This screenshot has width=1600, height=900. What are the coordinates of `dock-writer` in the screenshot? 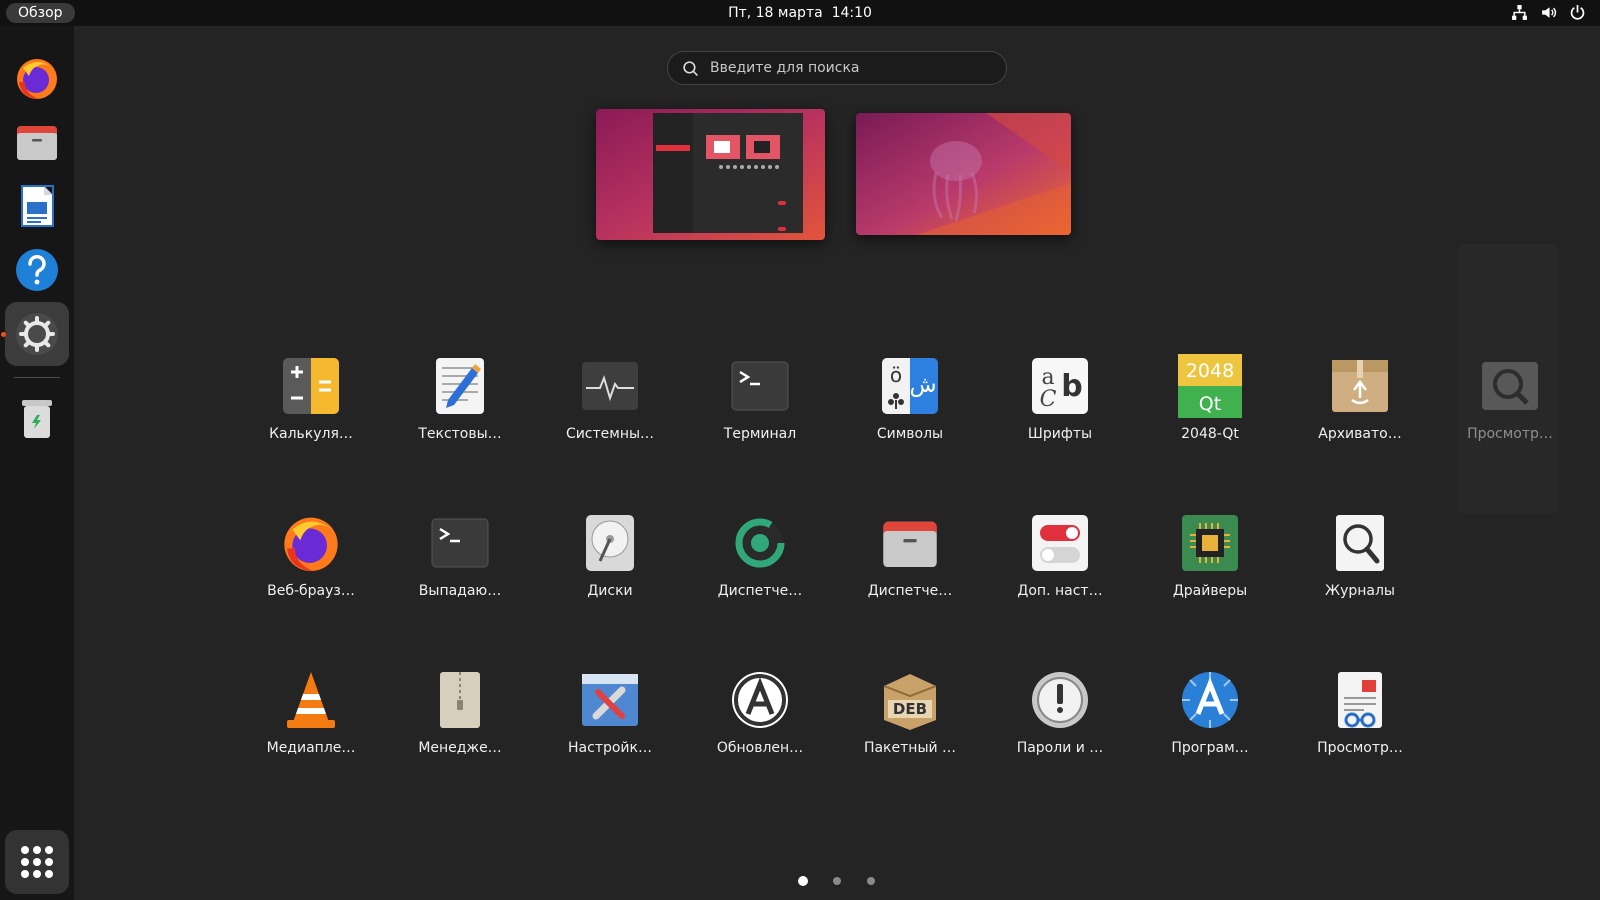 It's located at (37, 206).